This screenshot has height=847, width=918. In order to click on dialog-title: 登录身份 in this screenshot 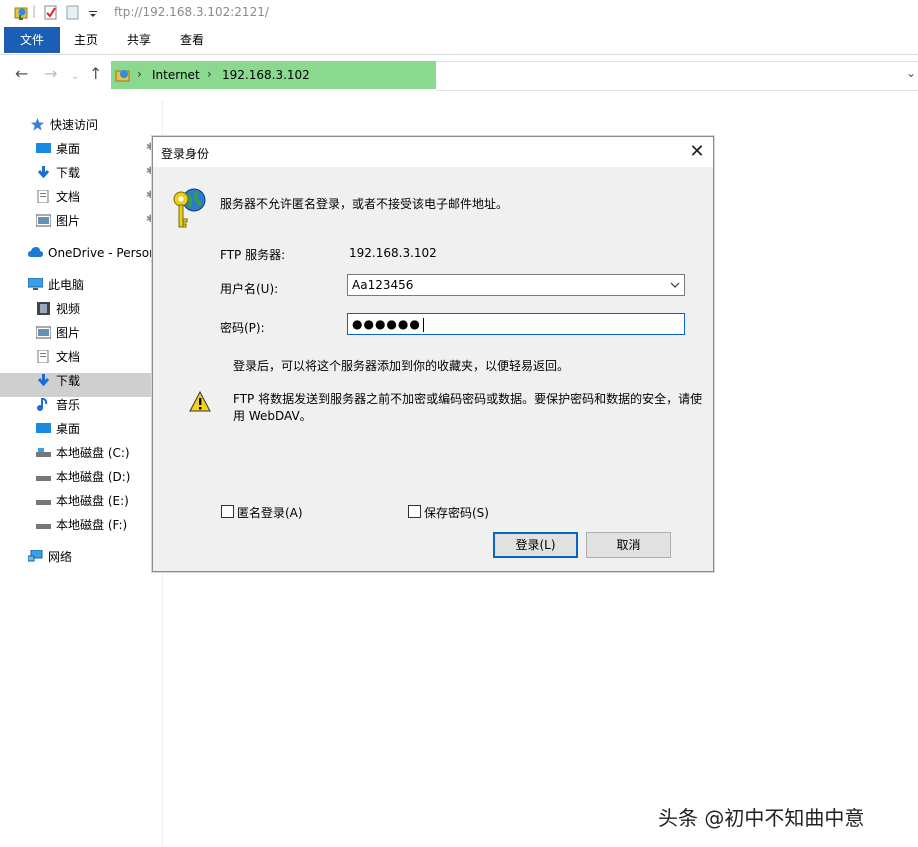, I will do `click(185, 154)`.